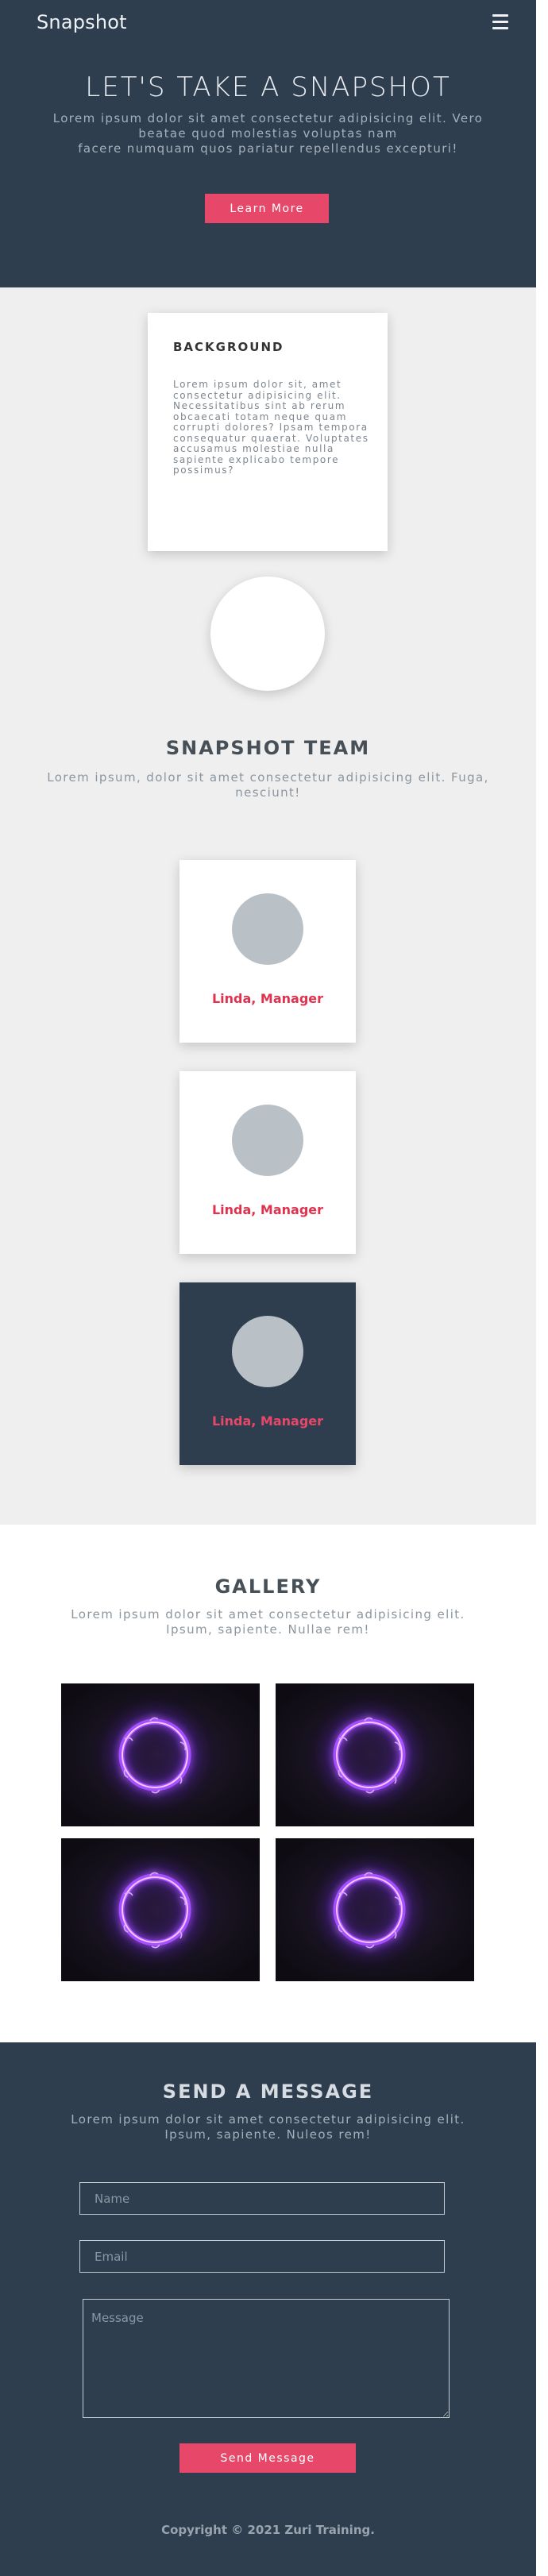 The width and height of the screenshot is (548, 2576). I want to click on message-textarea, so click(266, 2358).